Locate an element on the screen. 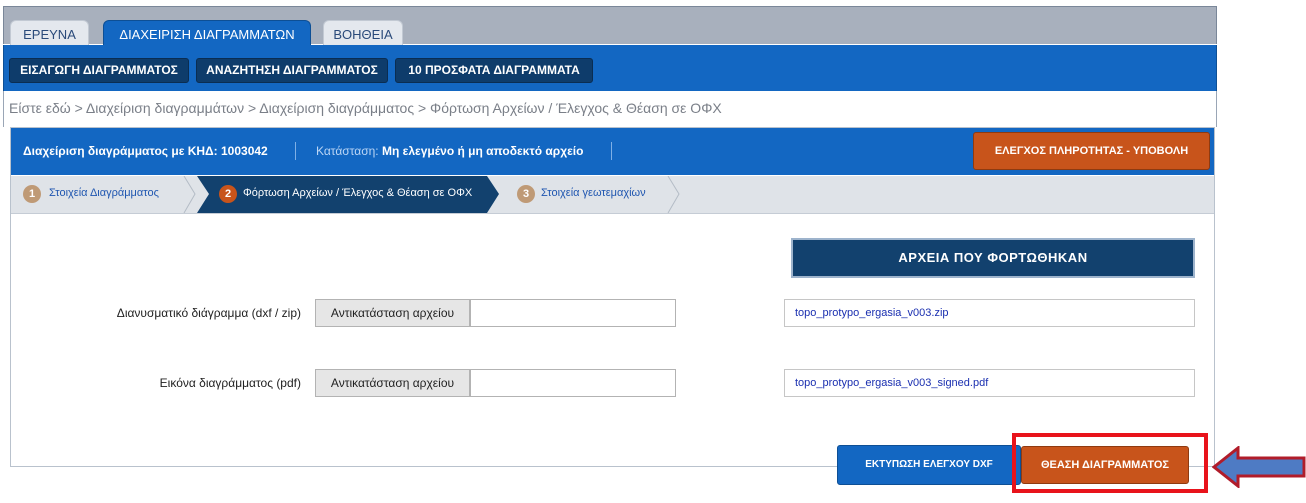 This screenshot has width=1306, height=503. completeness-check-submit-button: ΕΛΕΓΧΟΣ ΠΛΗΡΟΤΗΤΑΣ - ΥΠΟΒΟΛΗ is located at coordinates (1091, 151).